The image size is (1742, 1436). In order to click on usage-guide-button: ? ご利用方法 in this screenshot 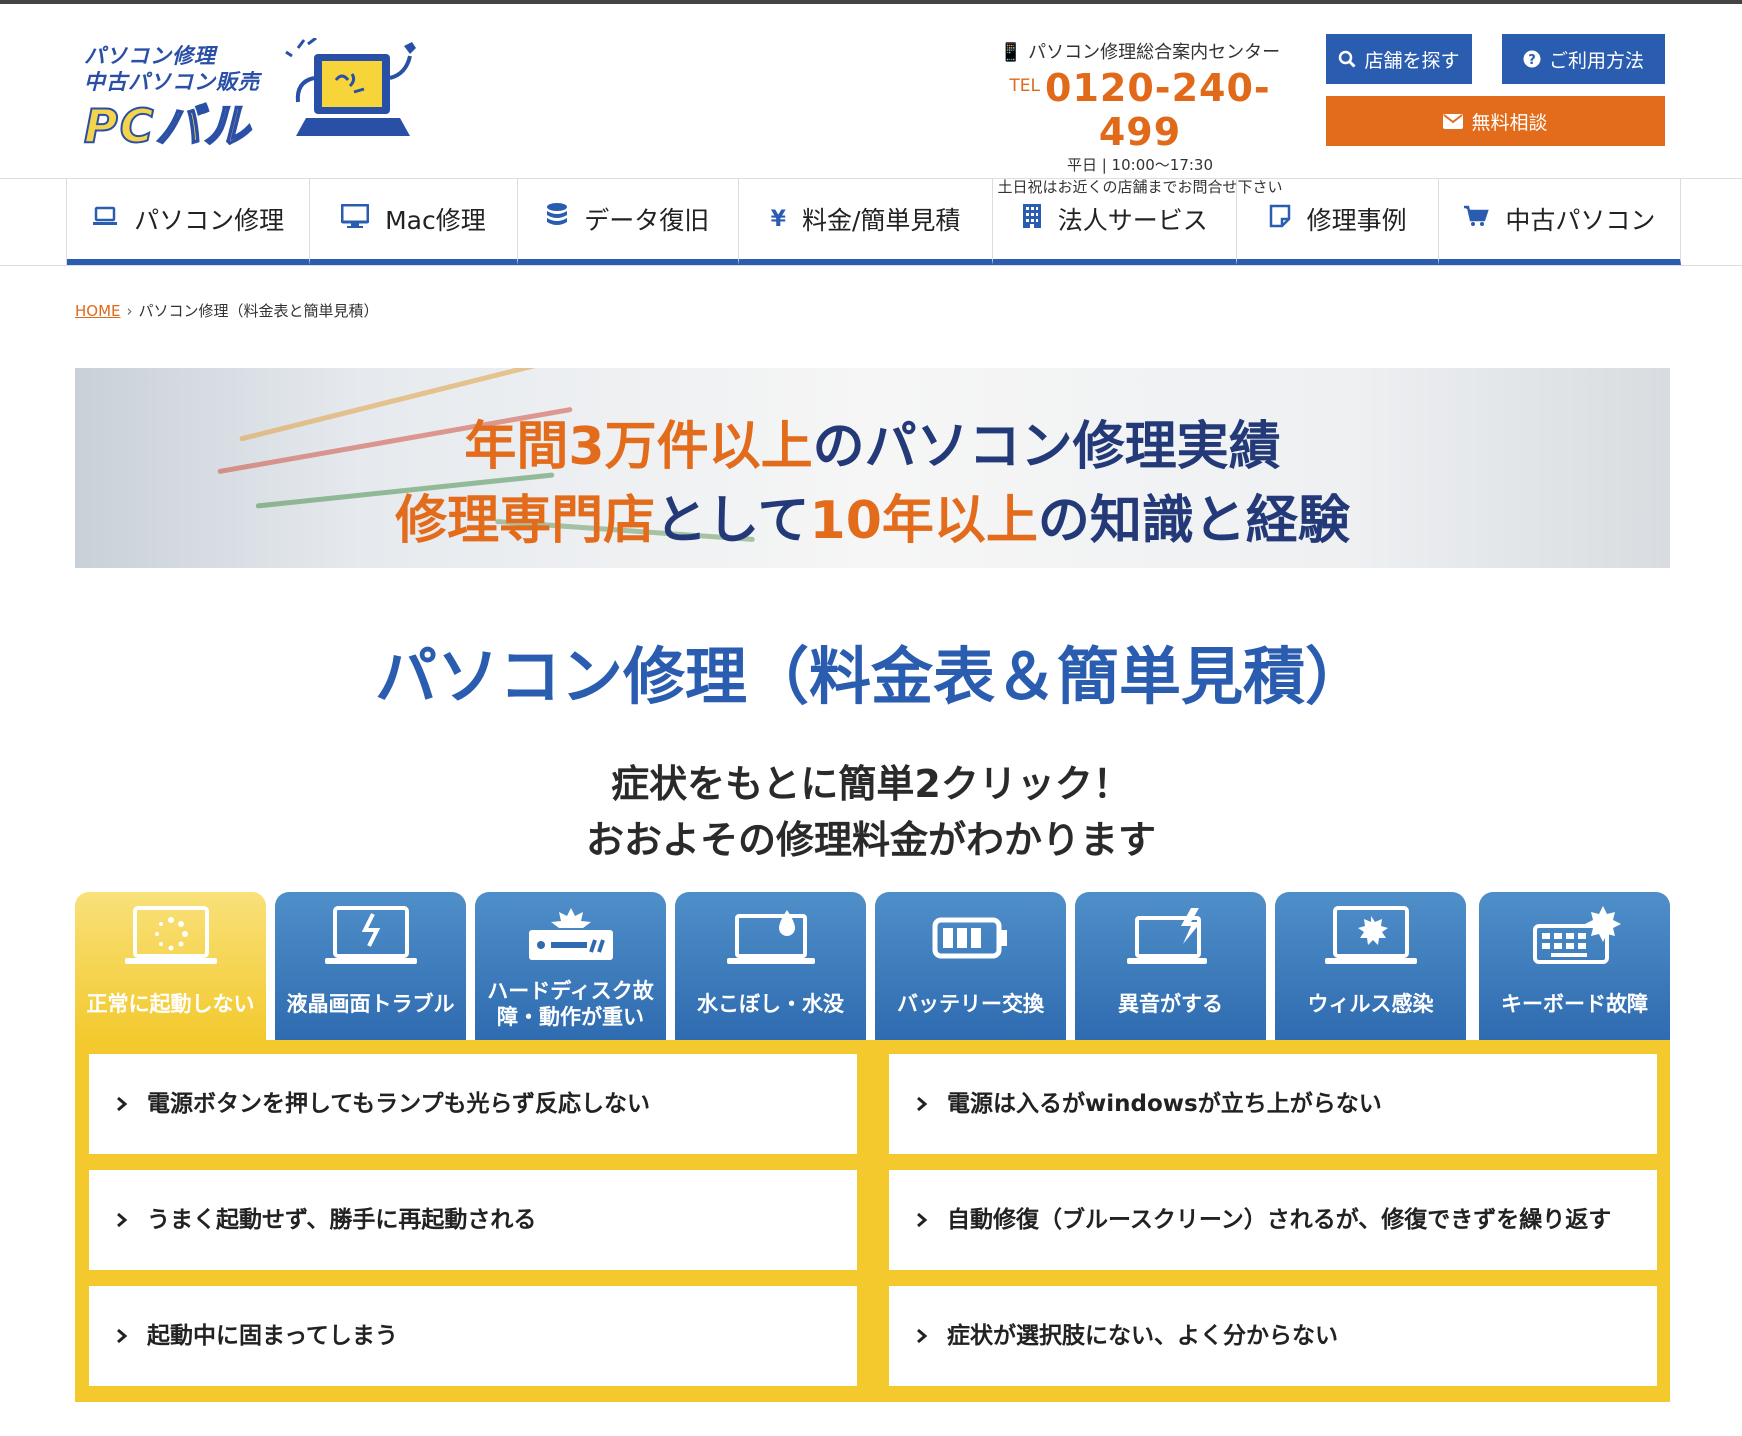, I will do `click(1583, 59)`.